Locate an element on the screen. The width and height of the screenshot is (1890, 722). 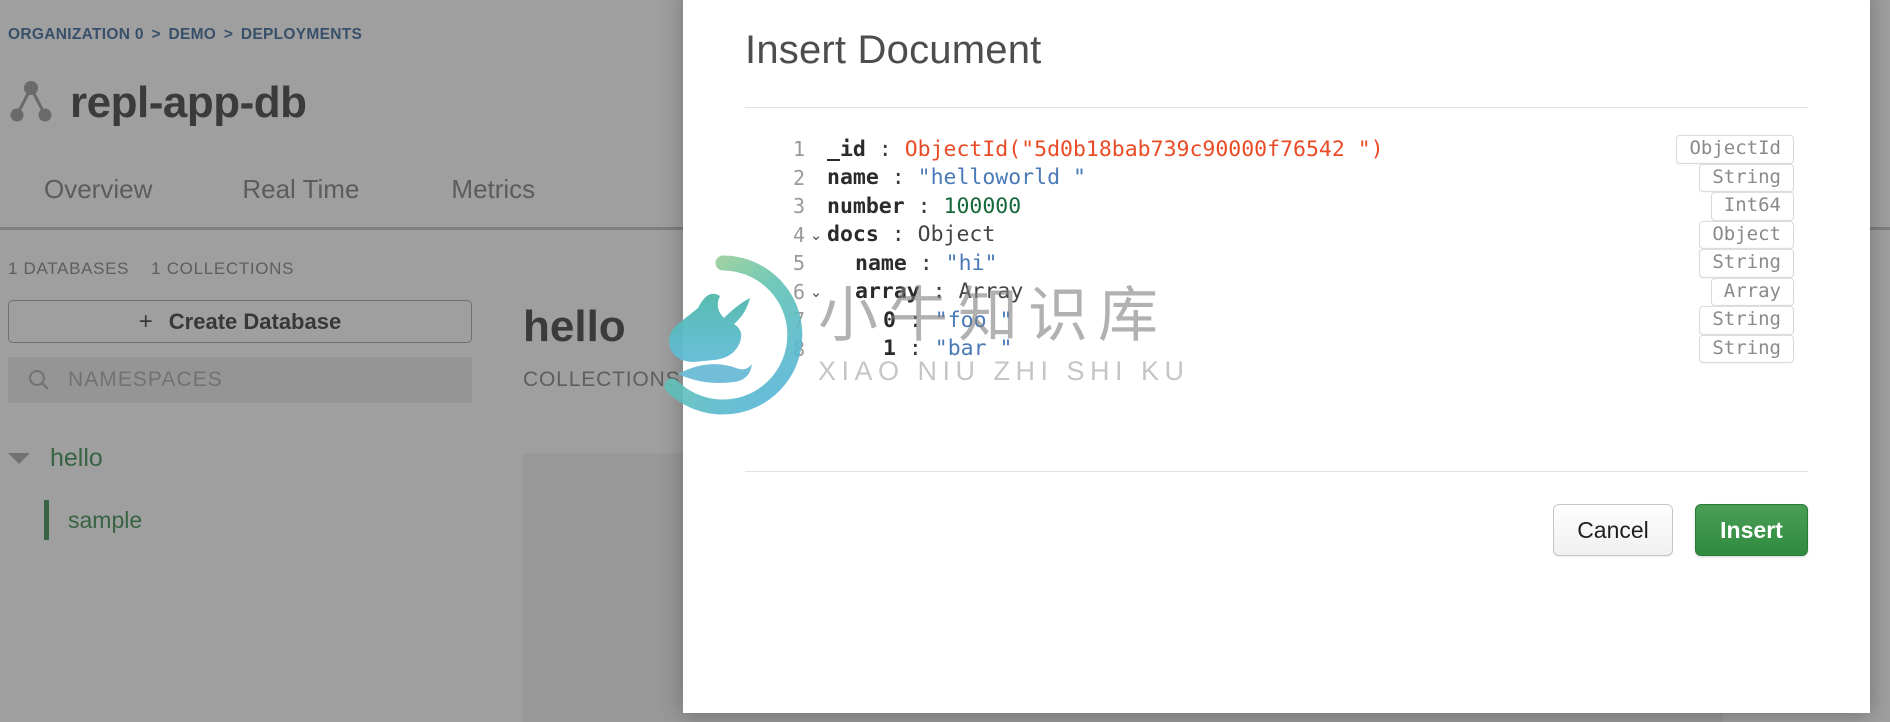
modal-divider-top is located at coordinates (1276, 107).